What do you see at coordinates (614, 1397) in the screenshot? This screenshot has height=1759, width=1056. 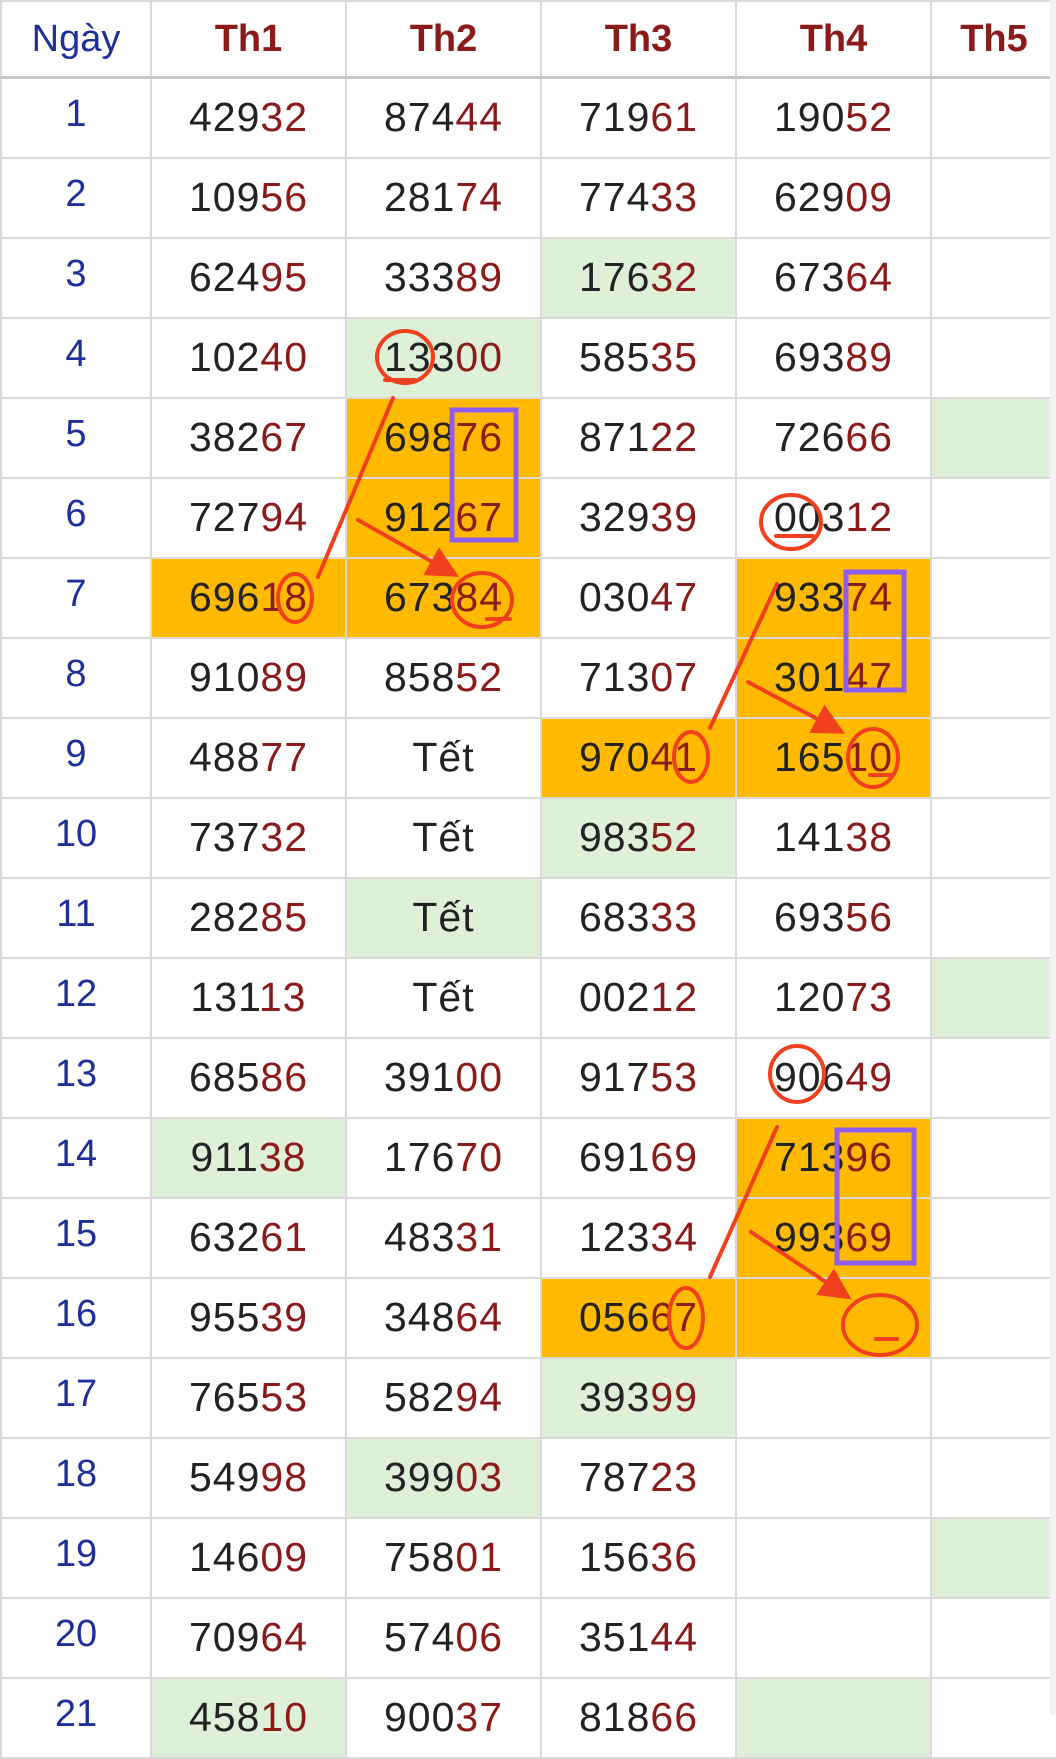 I see `number-head-digits: 393` at bounding box center [614, 1397].